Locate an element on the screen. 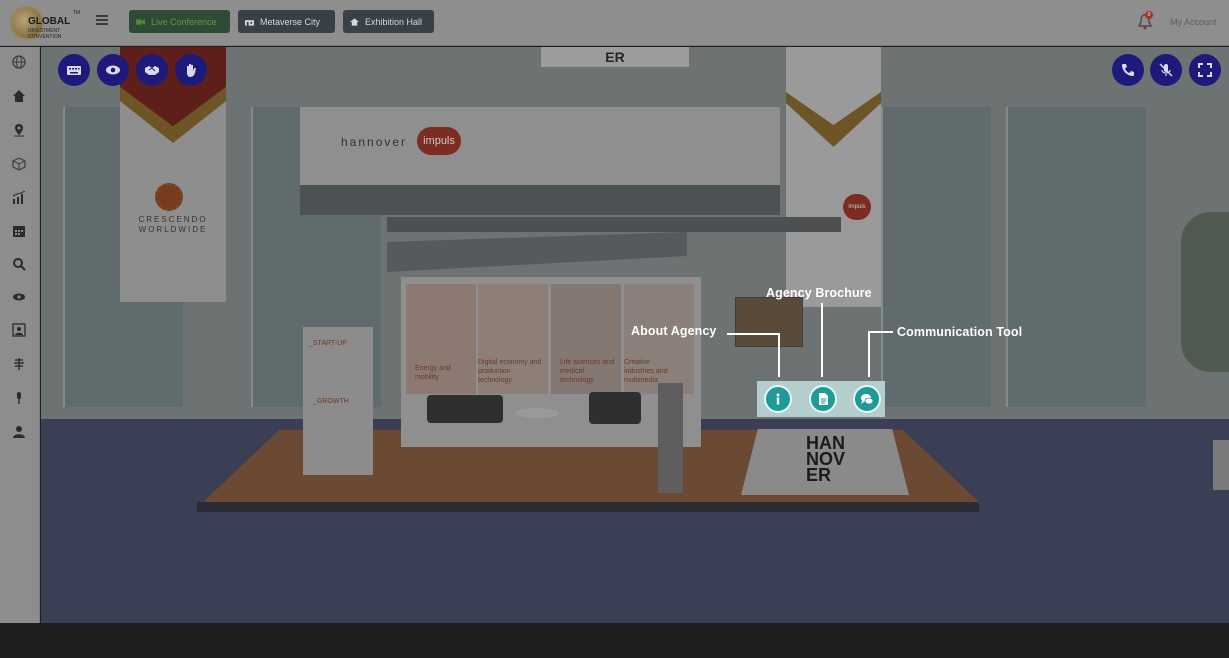 The image size is (1229, 658). agency-brochure-button is located at coordinates (823, 399).